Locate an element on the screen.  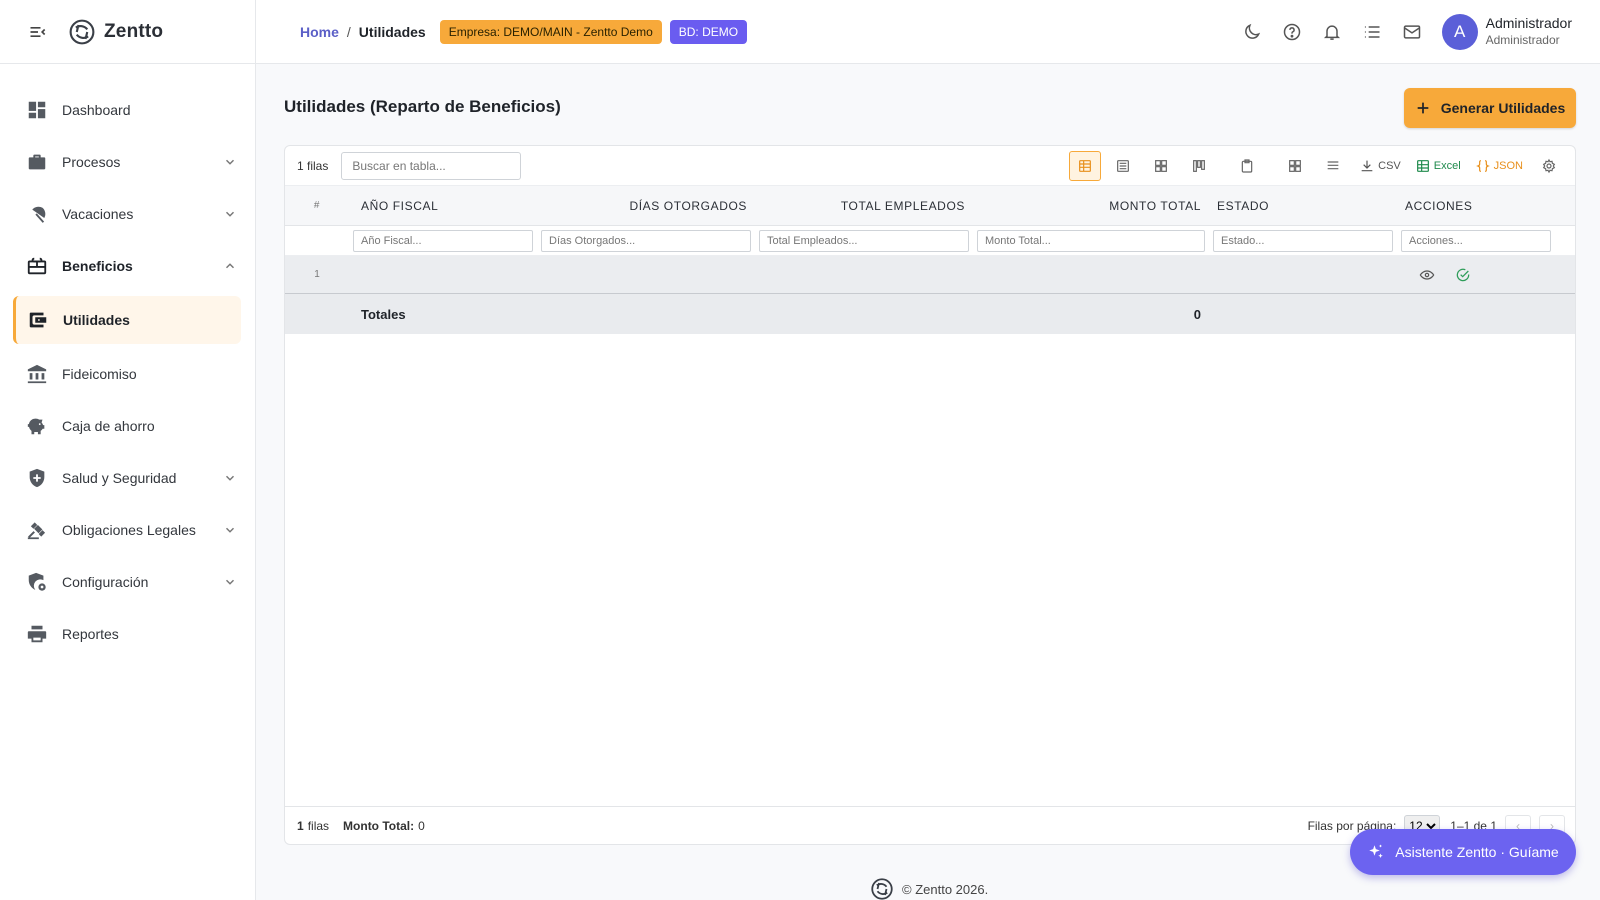
brand-name: Zentto is located at coordinates (134, 31).